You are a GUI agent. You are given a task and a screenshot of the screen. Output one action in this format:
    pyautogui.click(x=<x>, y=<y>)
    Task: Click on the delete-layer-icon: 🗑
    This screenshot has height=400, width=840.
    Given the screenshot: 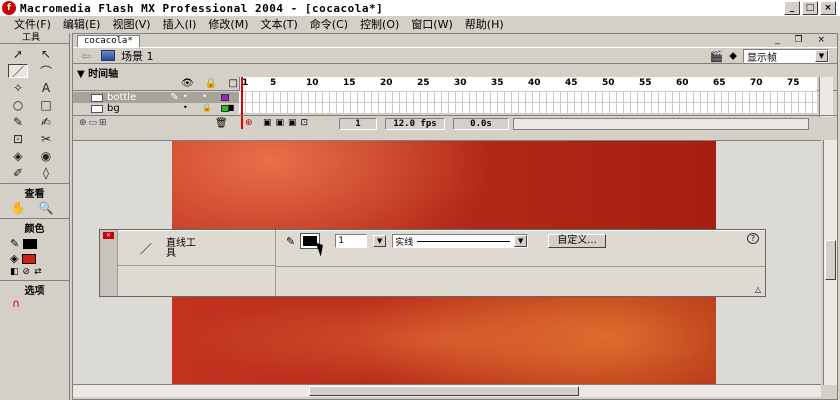 What is the action you would take?
    pyautogui.click(x=221, y=123)
    